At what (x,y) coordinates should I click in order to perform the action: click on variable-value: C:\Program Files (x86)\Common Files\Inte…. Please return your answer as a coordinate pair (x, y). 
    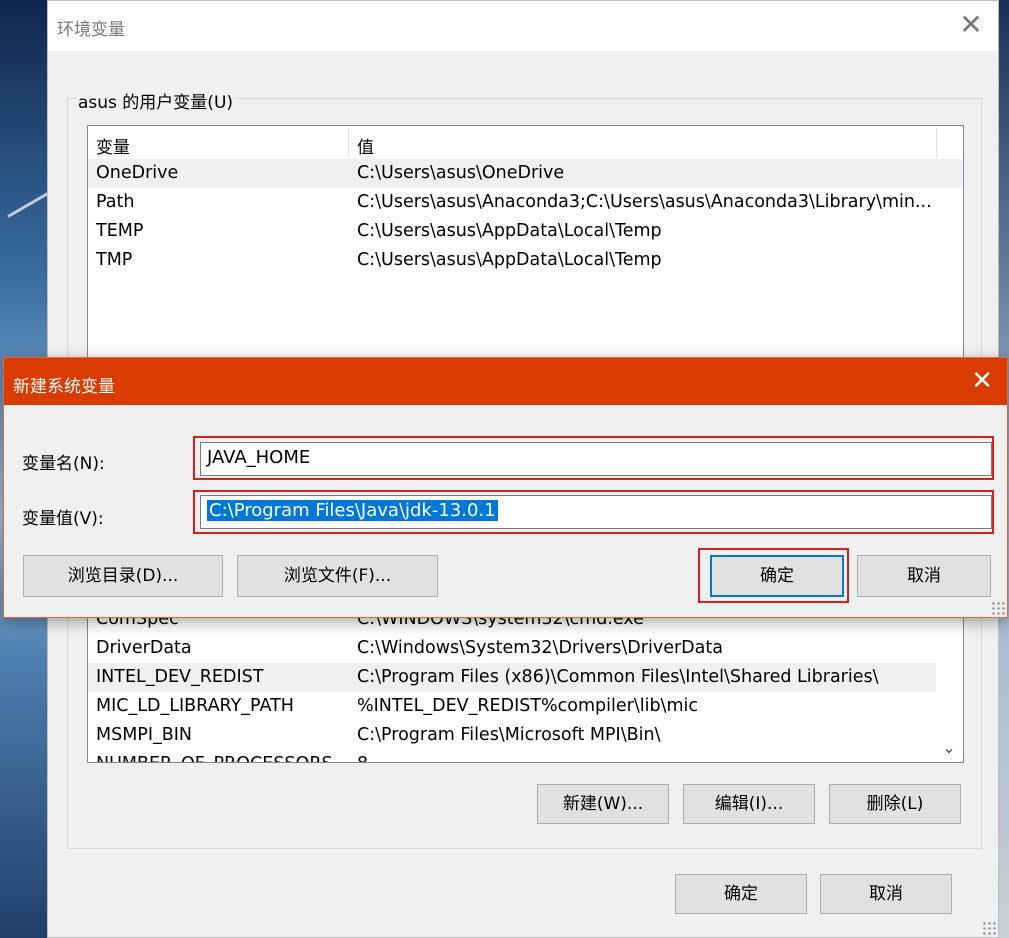
    Looking at the image, I should click on (618, 677).